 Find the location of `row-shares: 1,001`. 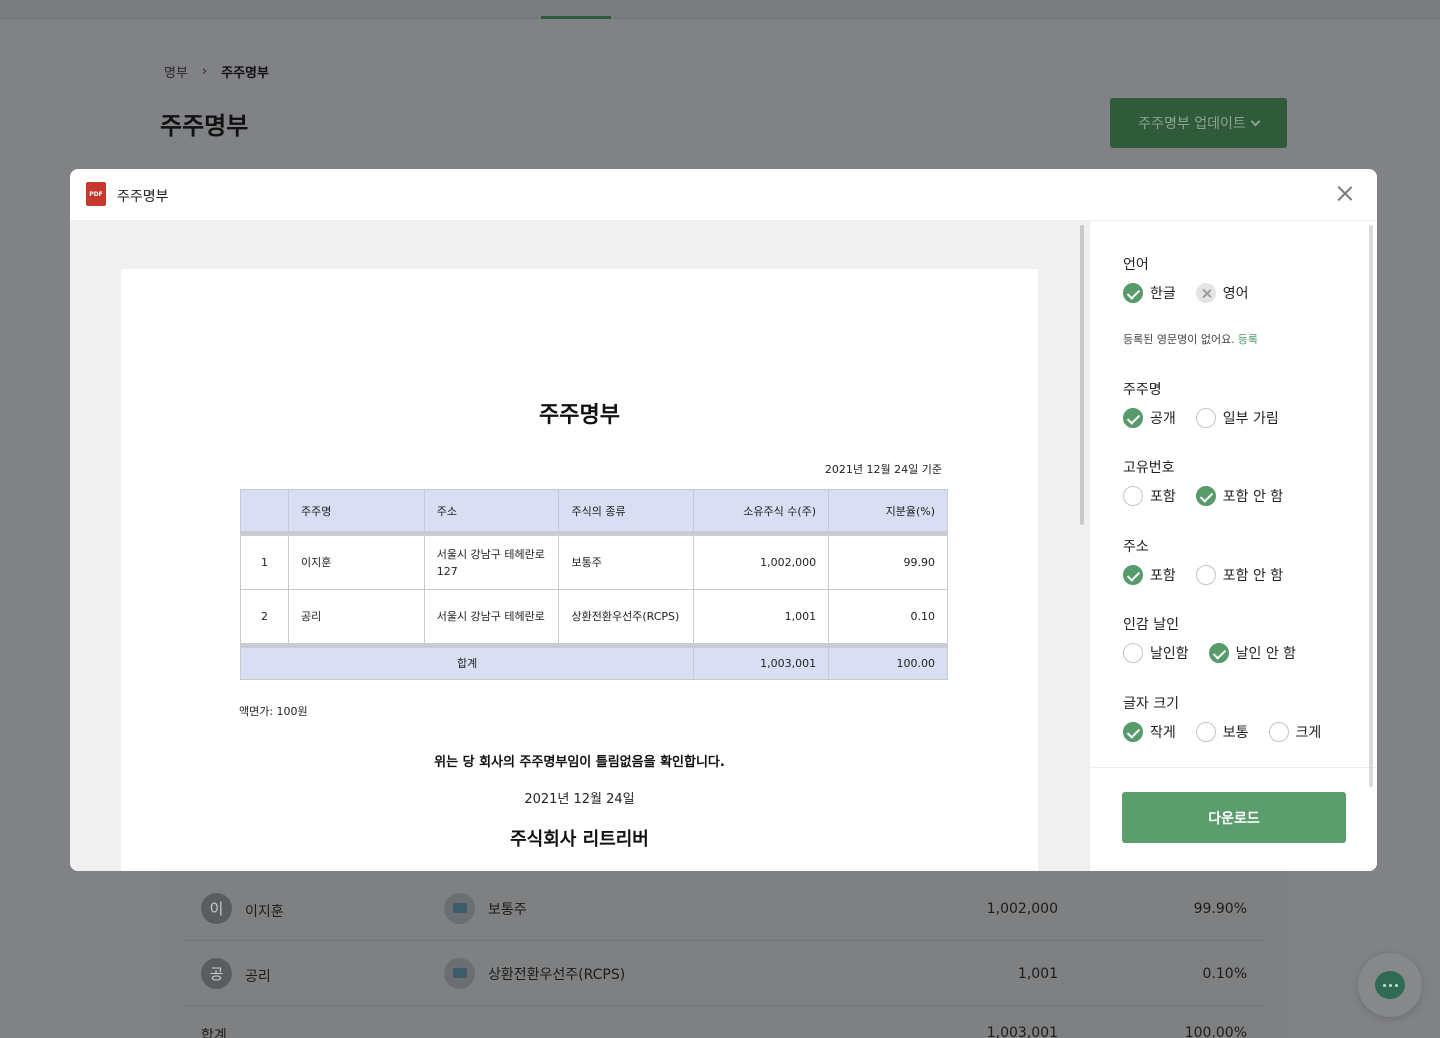

row-shares: 1,001 is located at coordinates (761, 617).